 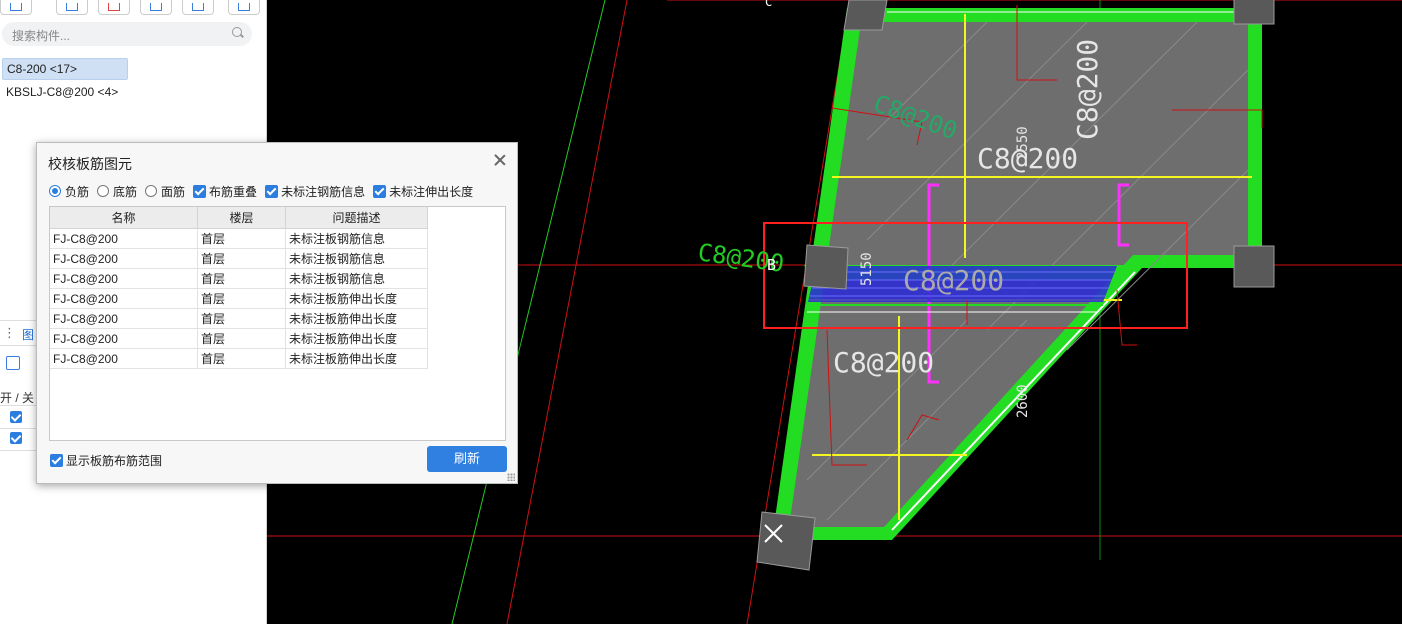 I want to click on radio-top: 面筋, so click(x=165, y=191).